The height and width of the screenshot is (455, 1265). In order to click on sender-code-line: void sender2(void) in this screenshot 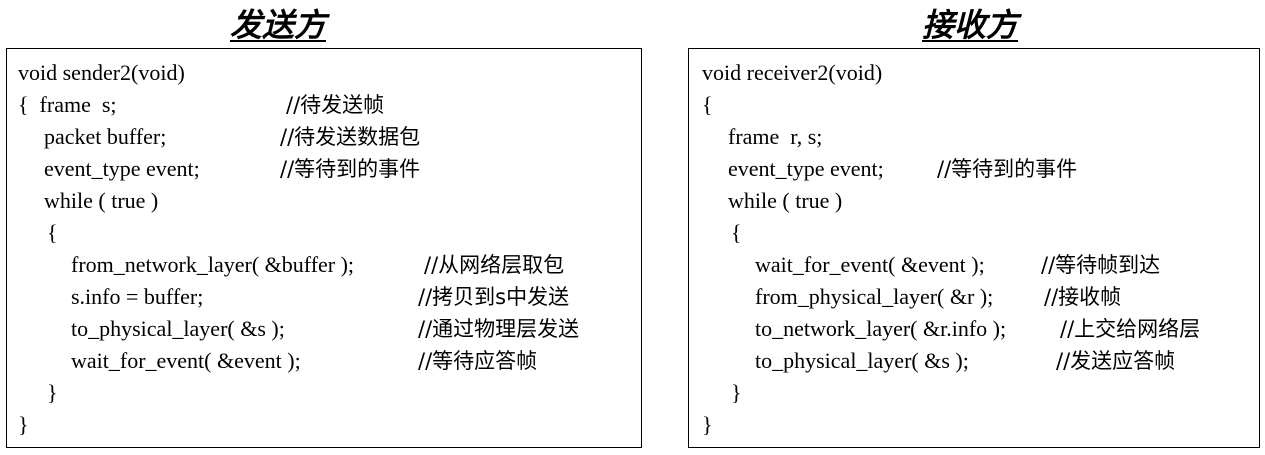, I will do `click(101, 72)`.